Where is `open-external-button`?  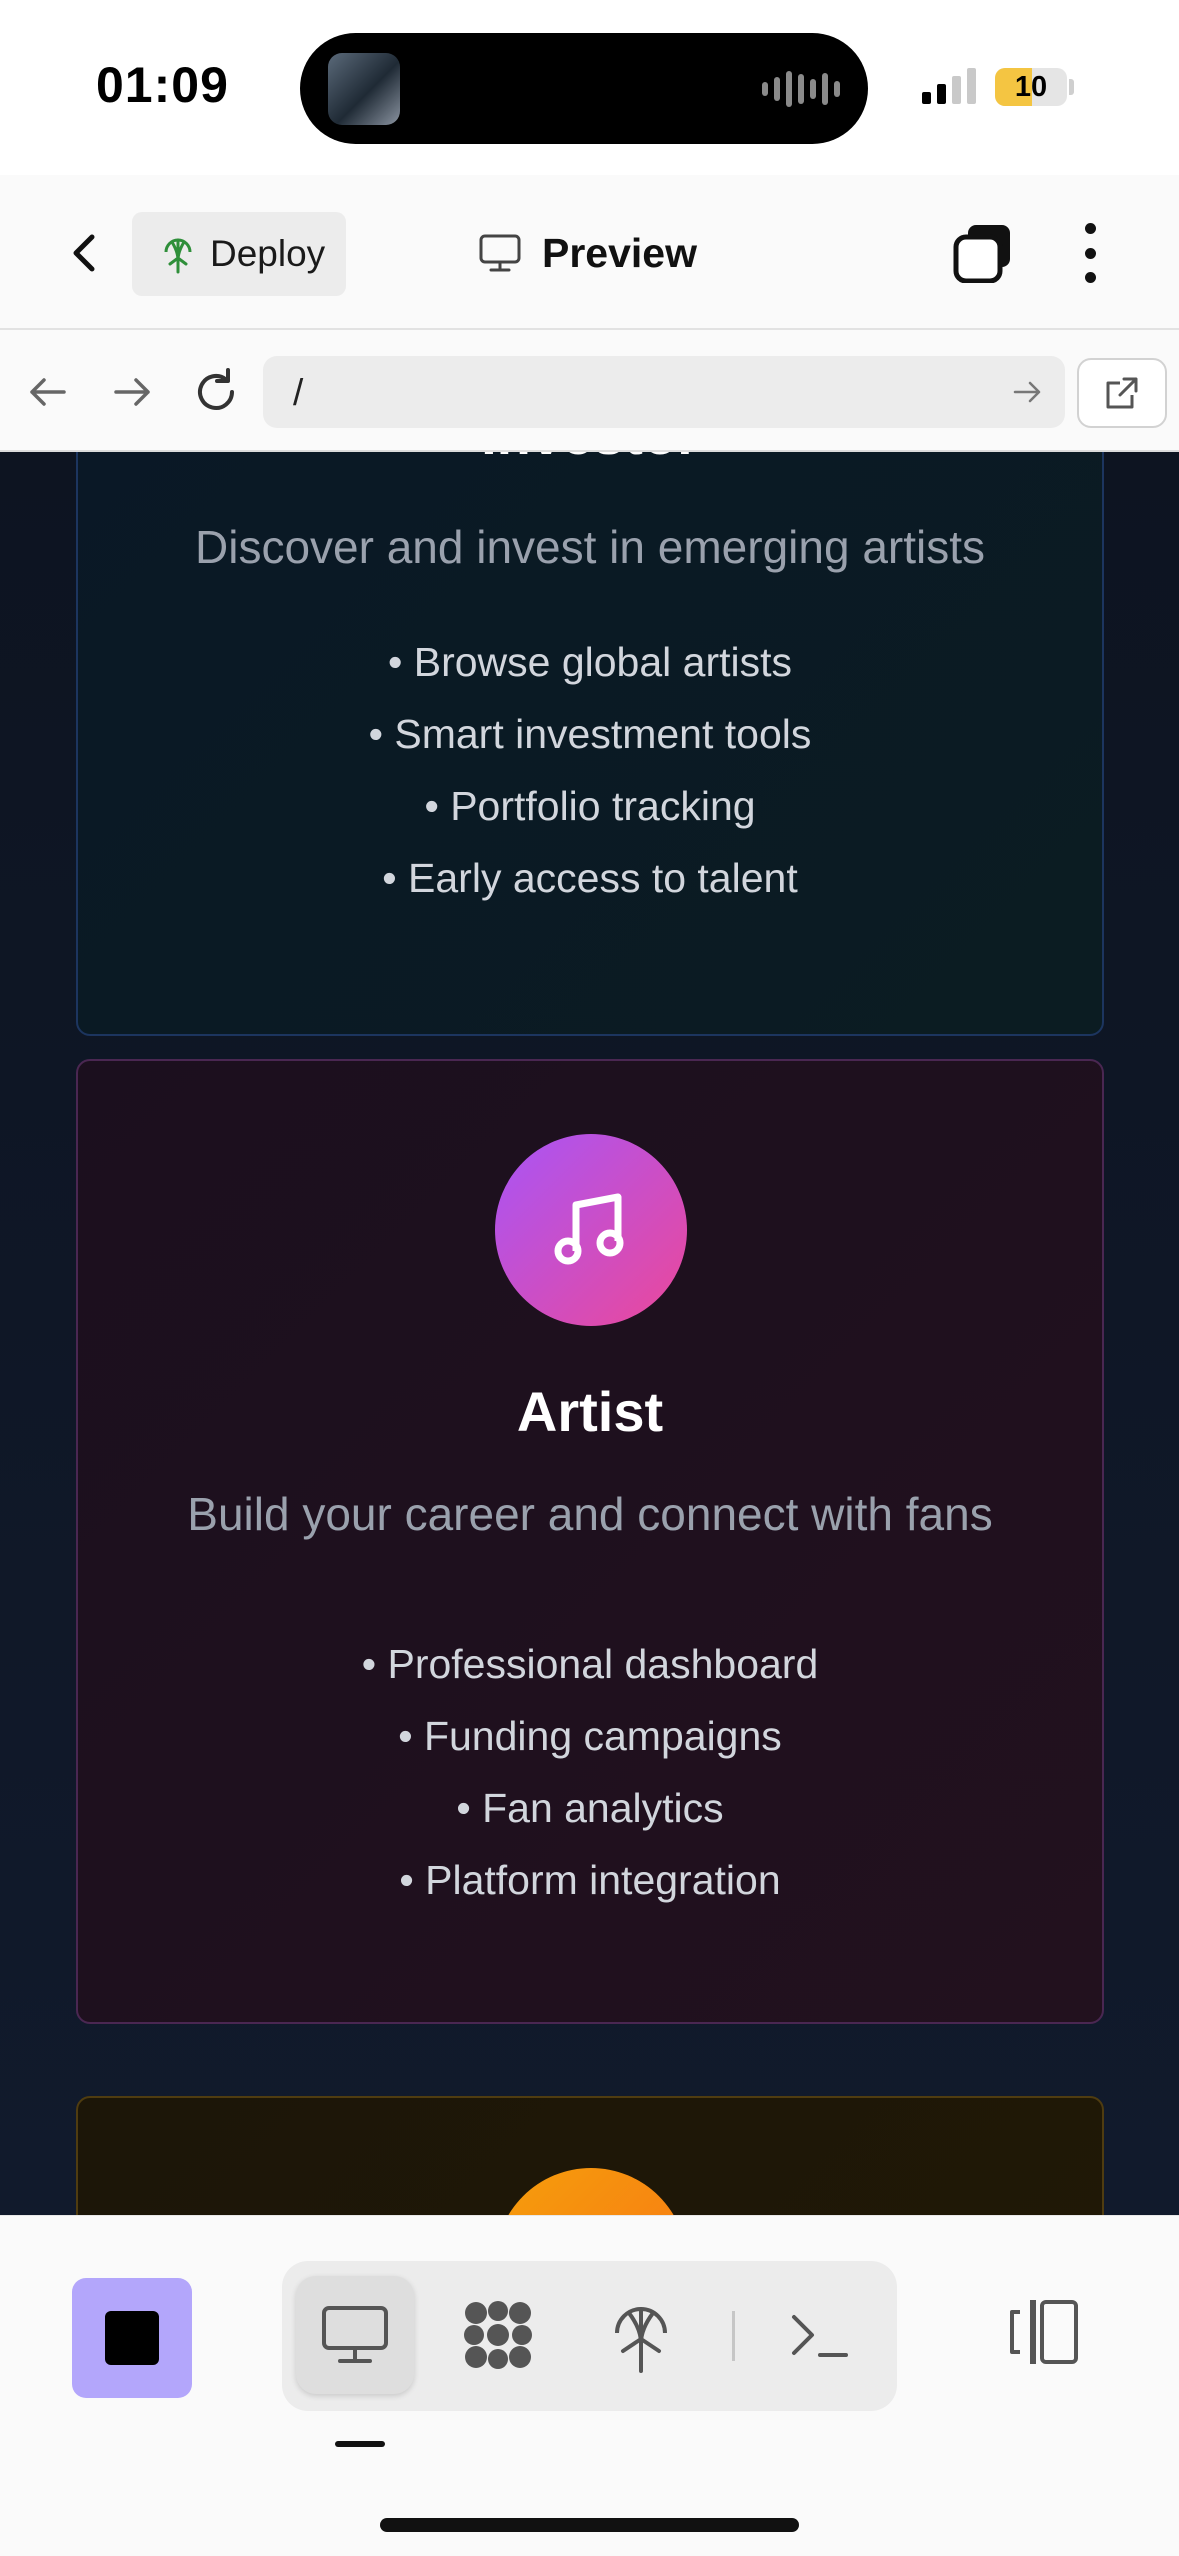
open-external-button is located at coordinates (1122, 393).